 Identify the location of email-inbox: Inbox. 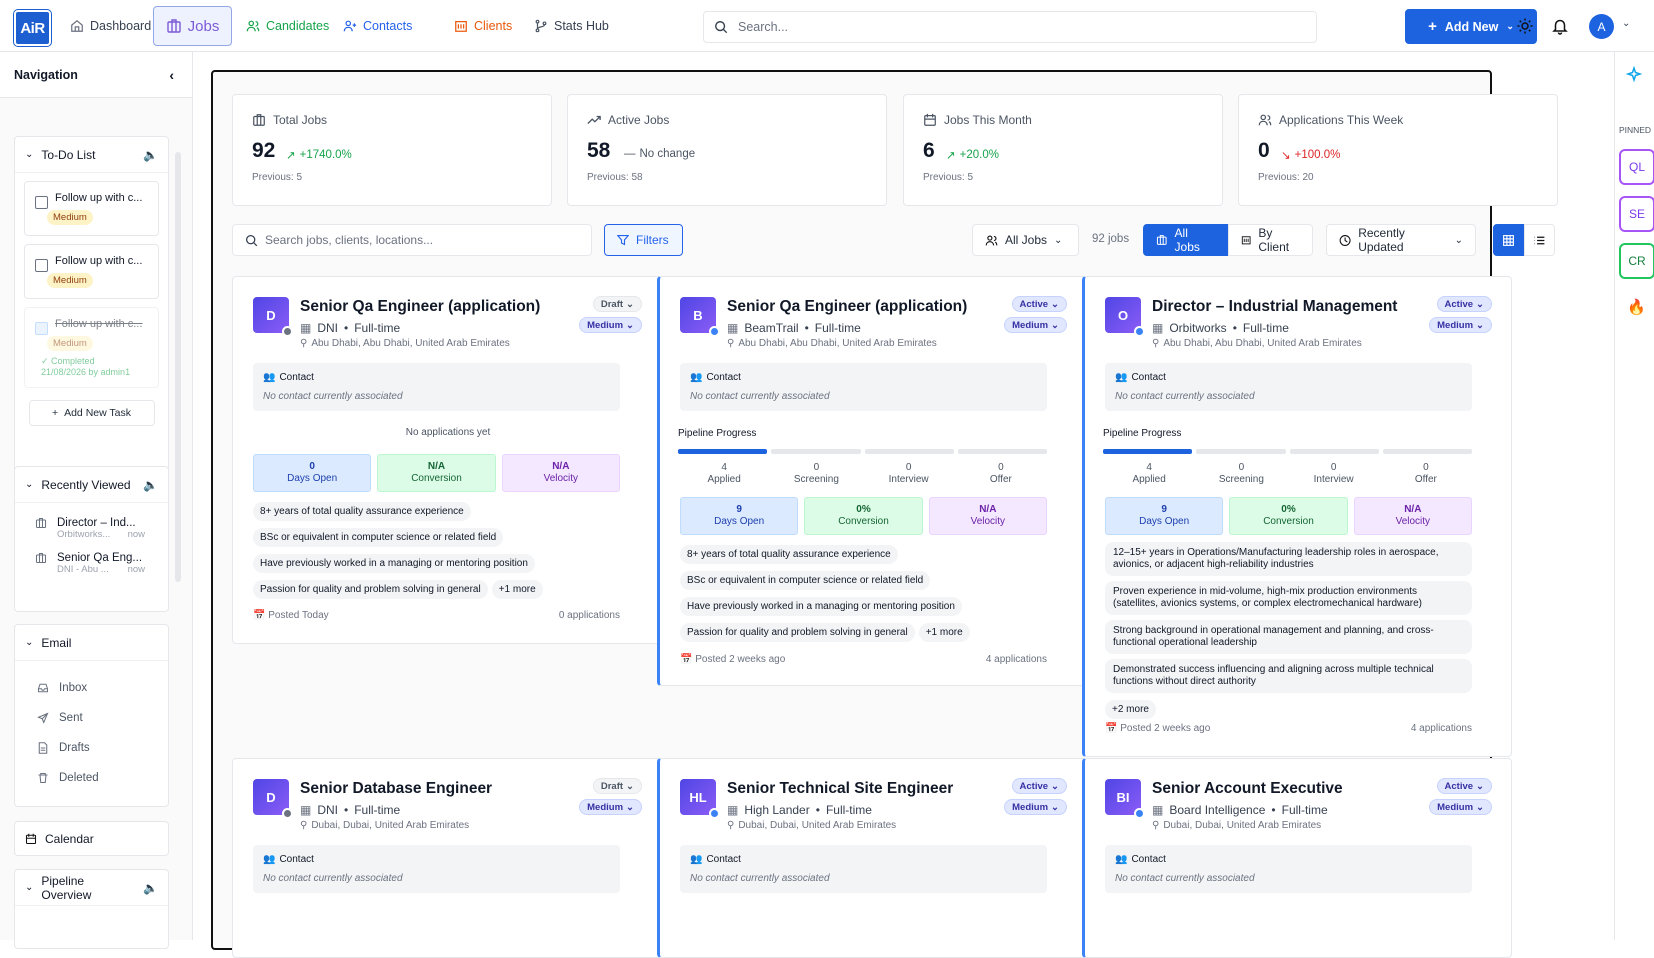
(91, 688).